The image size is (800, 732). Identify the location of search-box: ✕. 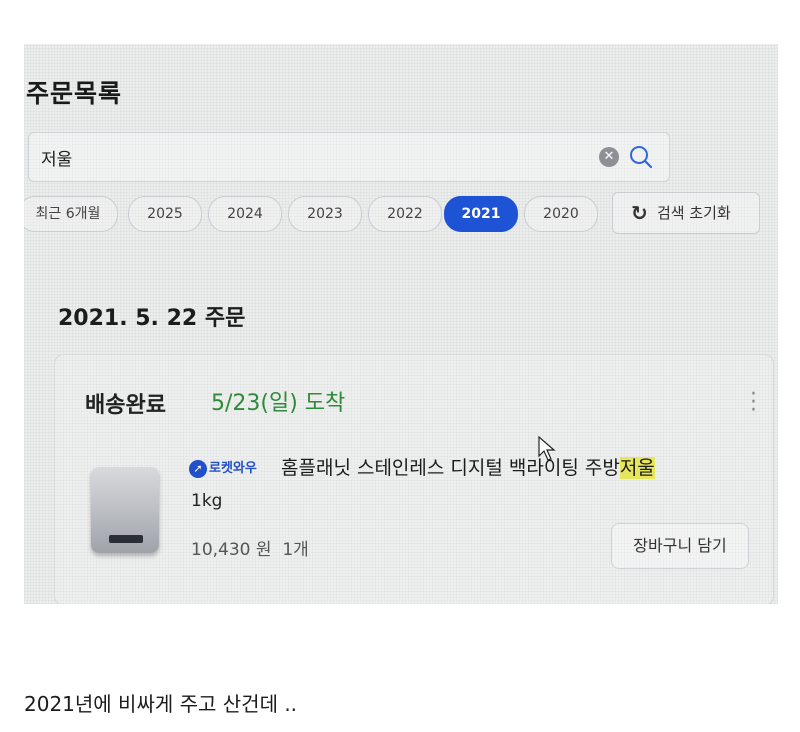
(349, 157).